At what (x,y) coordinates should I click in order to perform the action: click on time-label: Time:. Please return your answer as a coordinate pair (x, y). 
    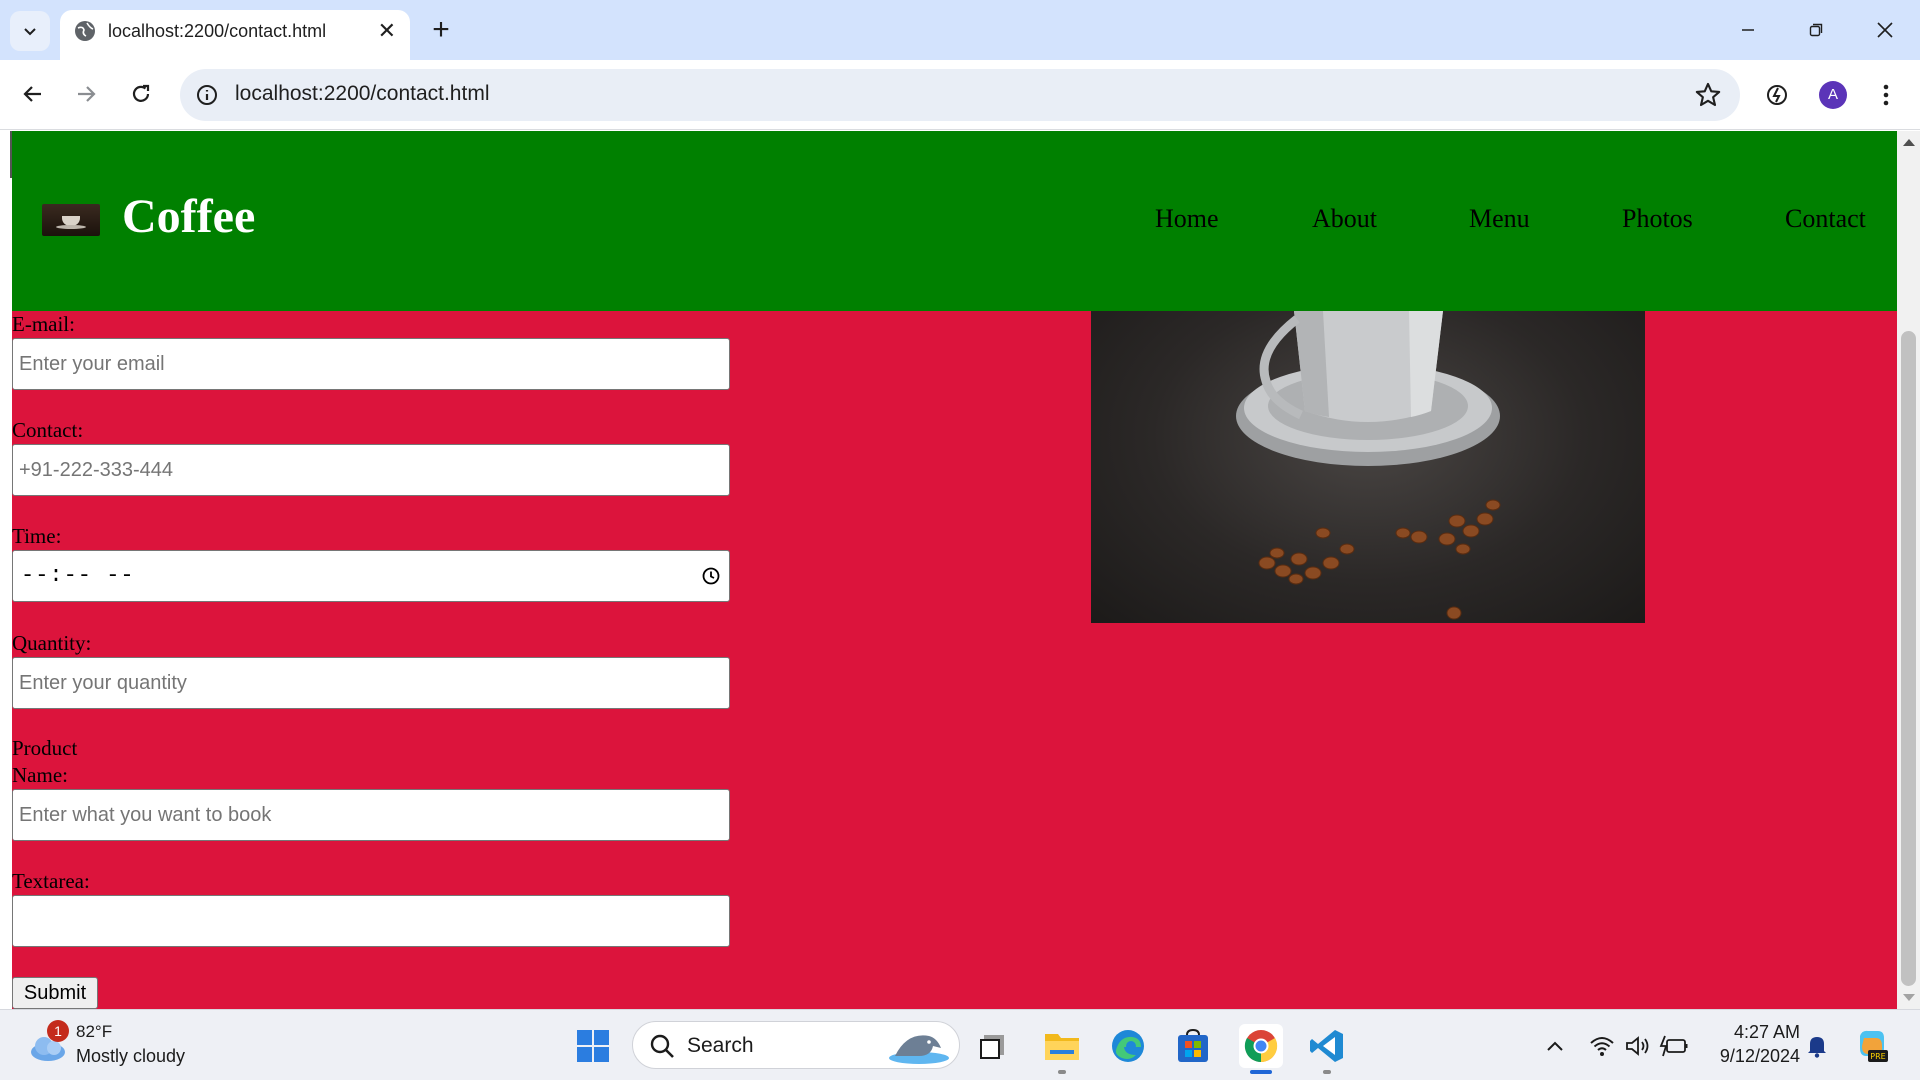
    Looking at the image, I should click on (37, 536).